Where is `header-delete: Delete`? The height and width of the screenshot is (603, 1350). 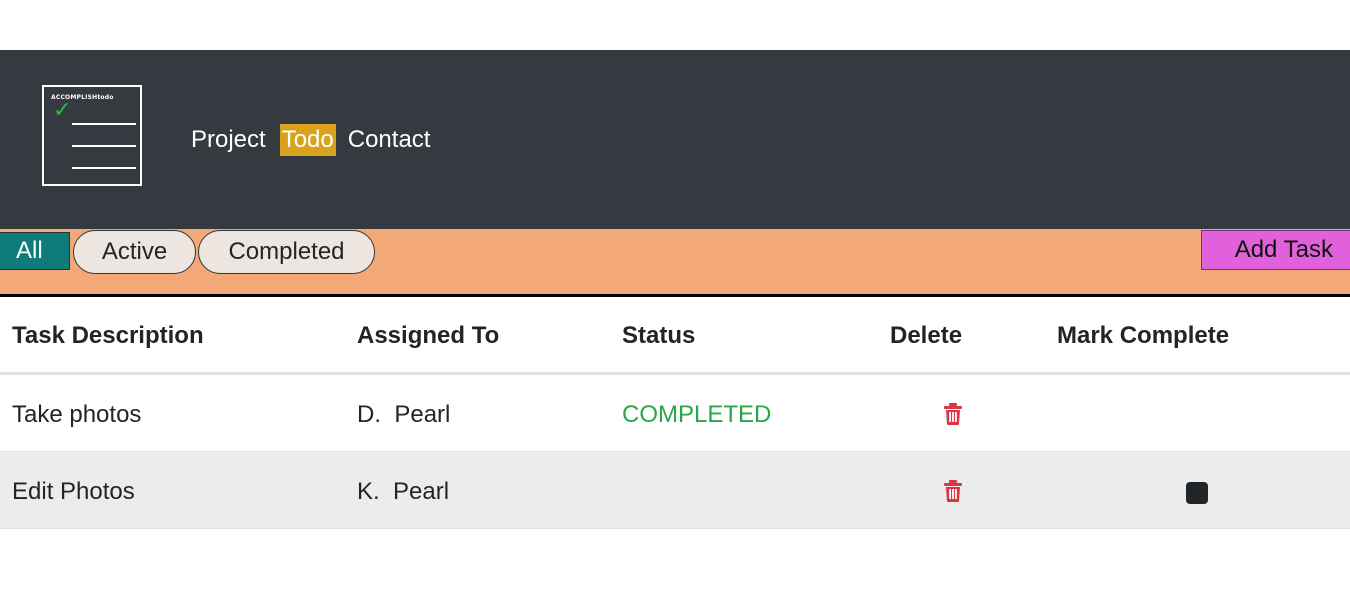
header-delete: Delete is located at coordinates (926, 335).